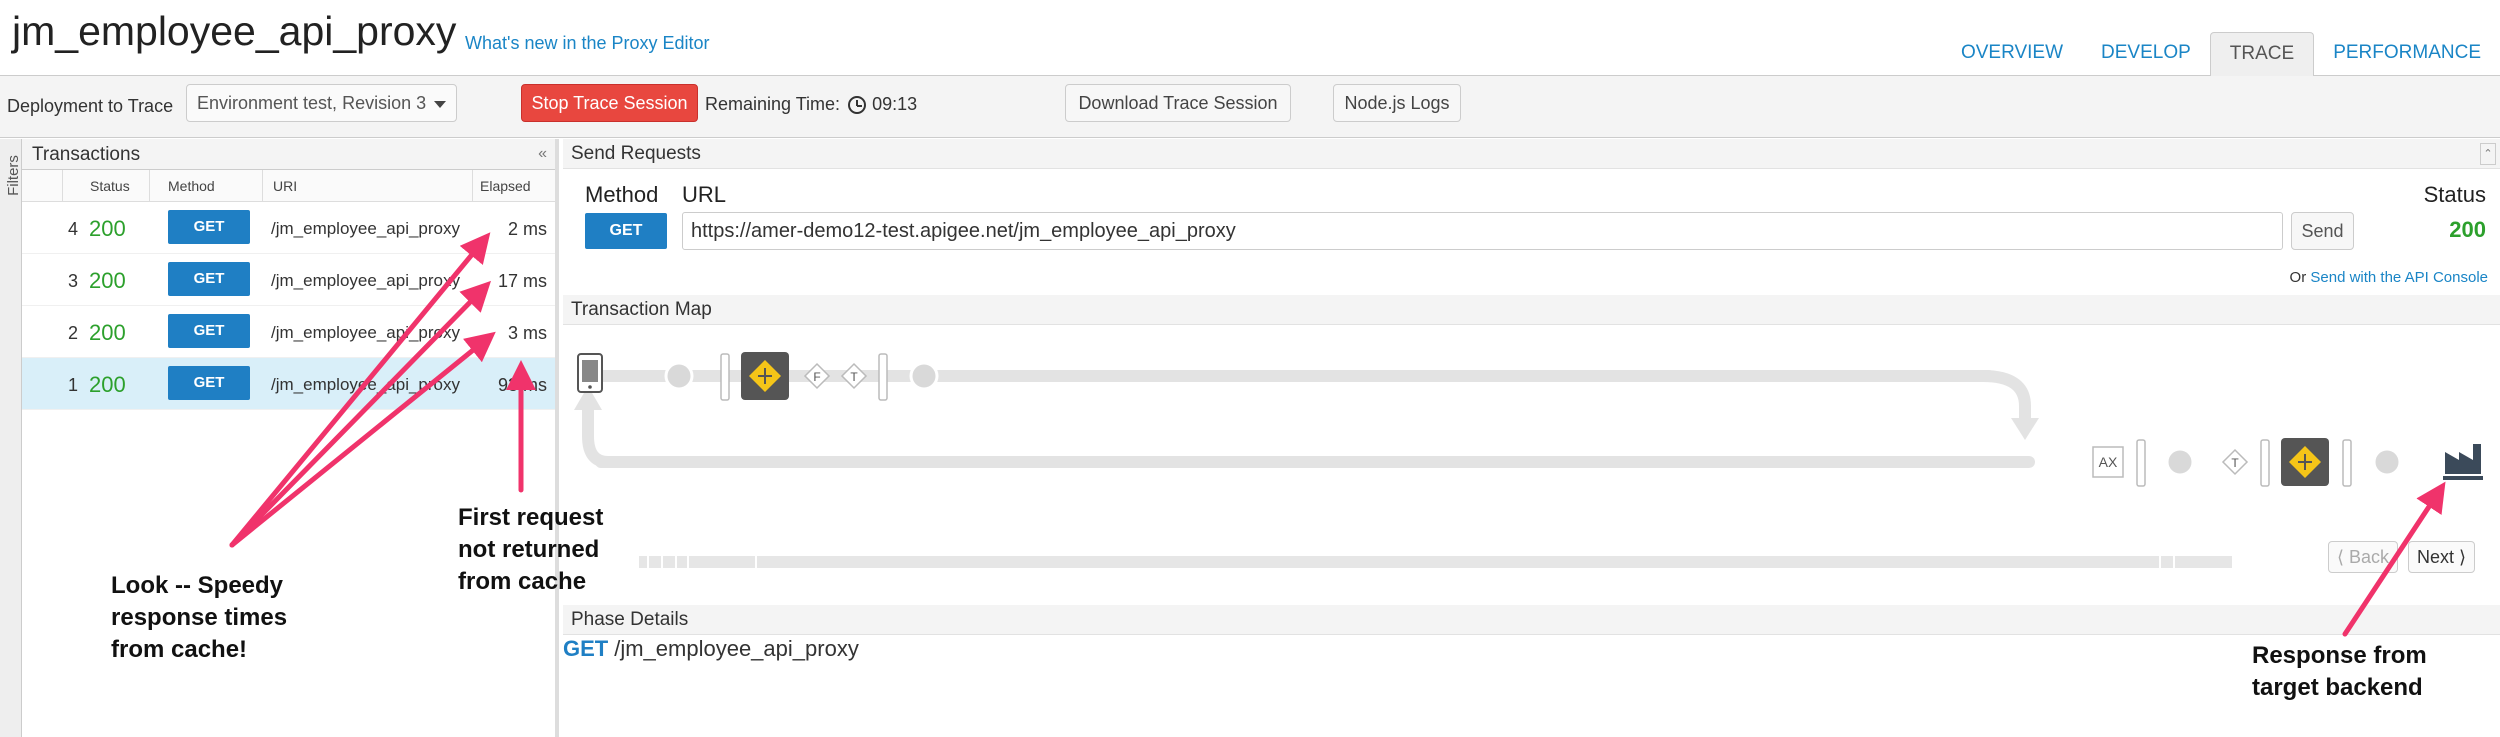 This screenshot has height=737, width=2500. What do you see at coordinates (72, 281) in the screenshot?
I see `row-number: 3` at bounding box center [72, 281].